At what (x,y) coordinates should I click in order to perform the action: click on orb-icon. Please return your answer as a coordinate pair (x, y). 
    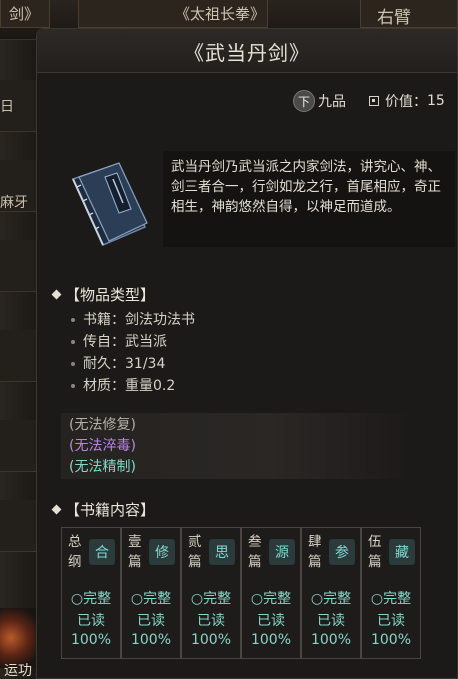
    Looking at the image, I should click on (18, 638).